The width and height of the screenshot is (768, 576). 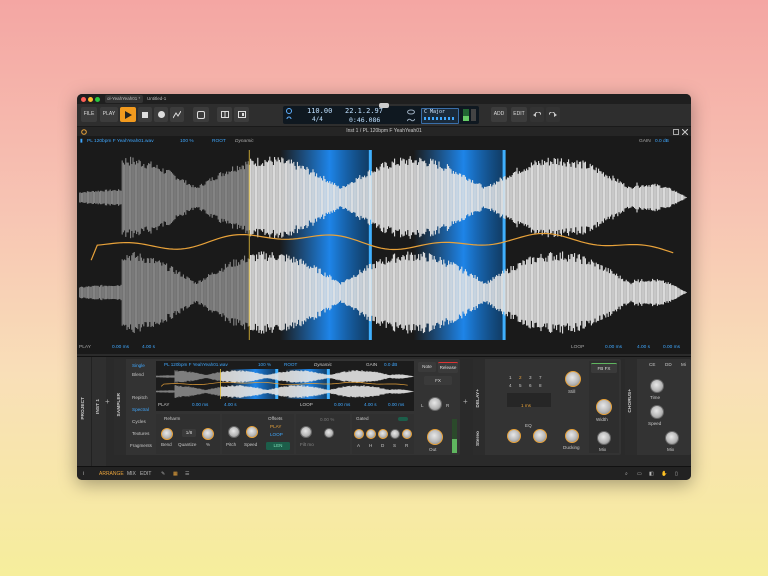 What do you see at coordinates (224, 114) in the screenshot?
I see `layout-button` at bounding box center [224, 114].